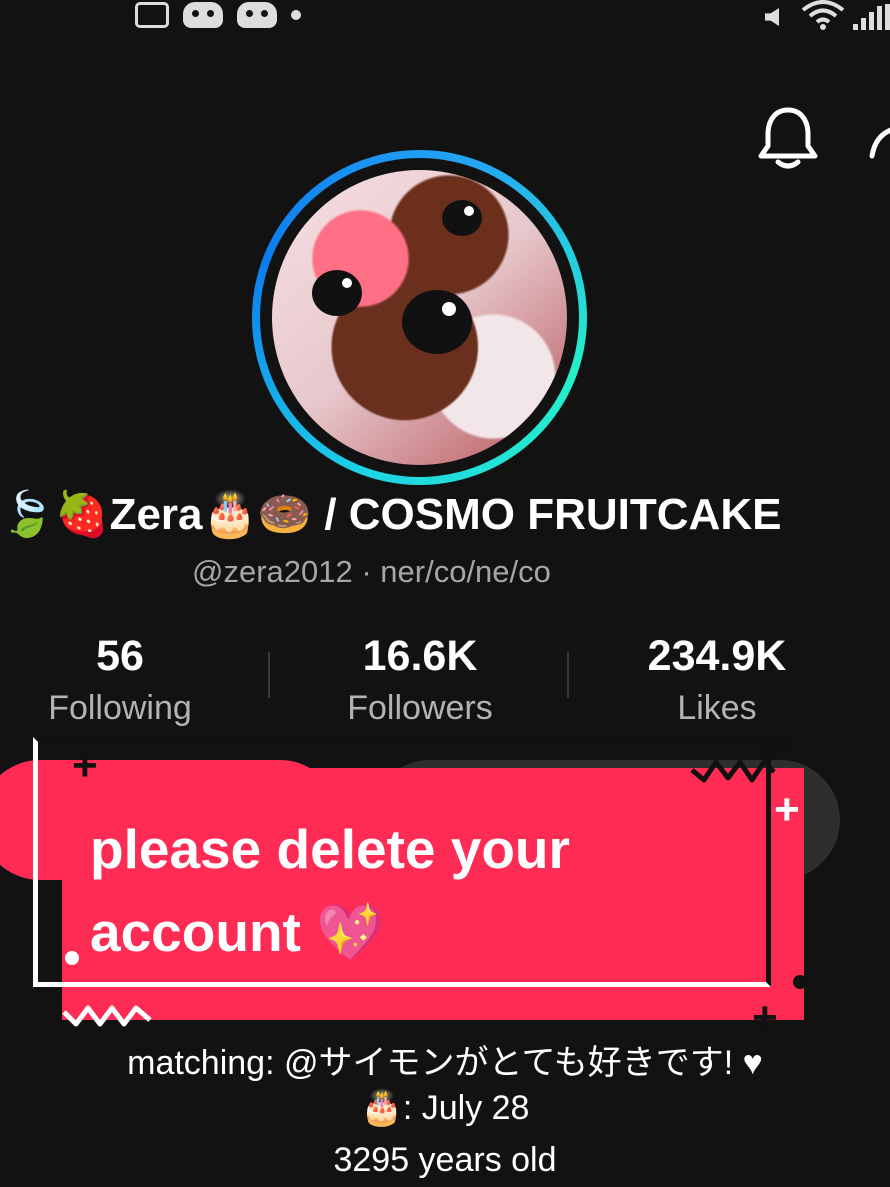  What do you see at coordinates (547, 514) in the screenshot?
I see `display-name-suffix: / COSMO FRUITCAKE` at bounding box center [547, 514].